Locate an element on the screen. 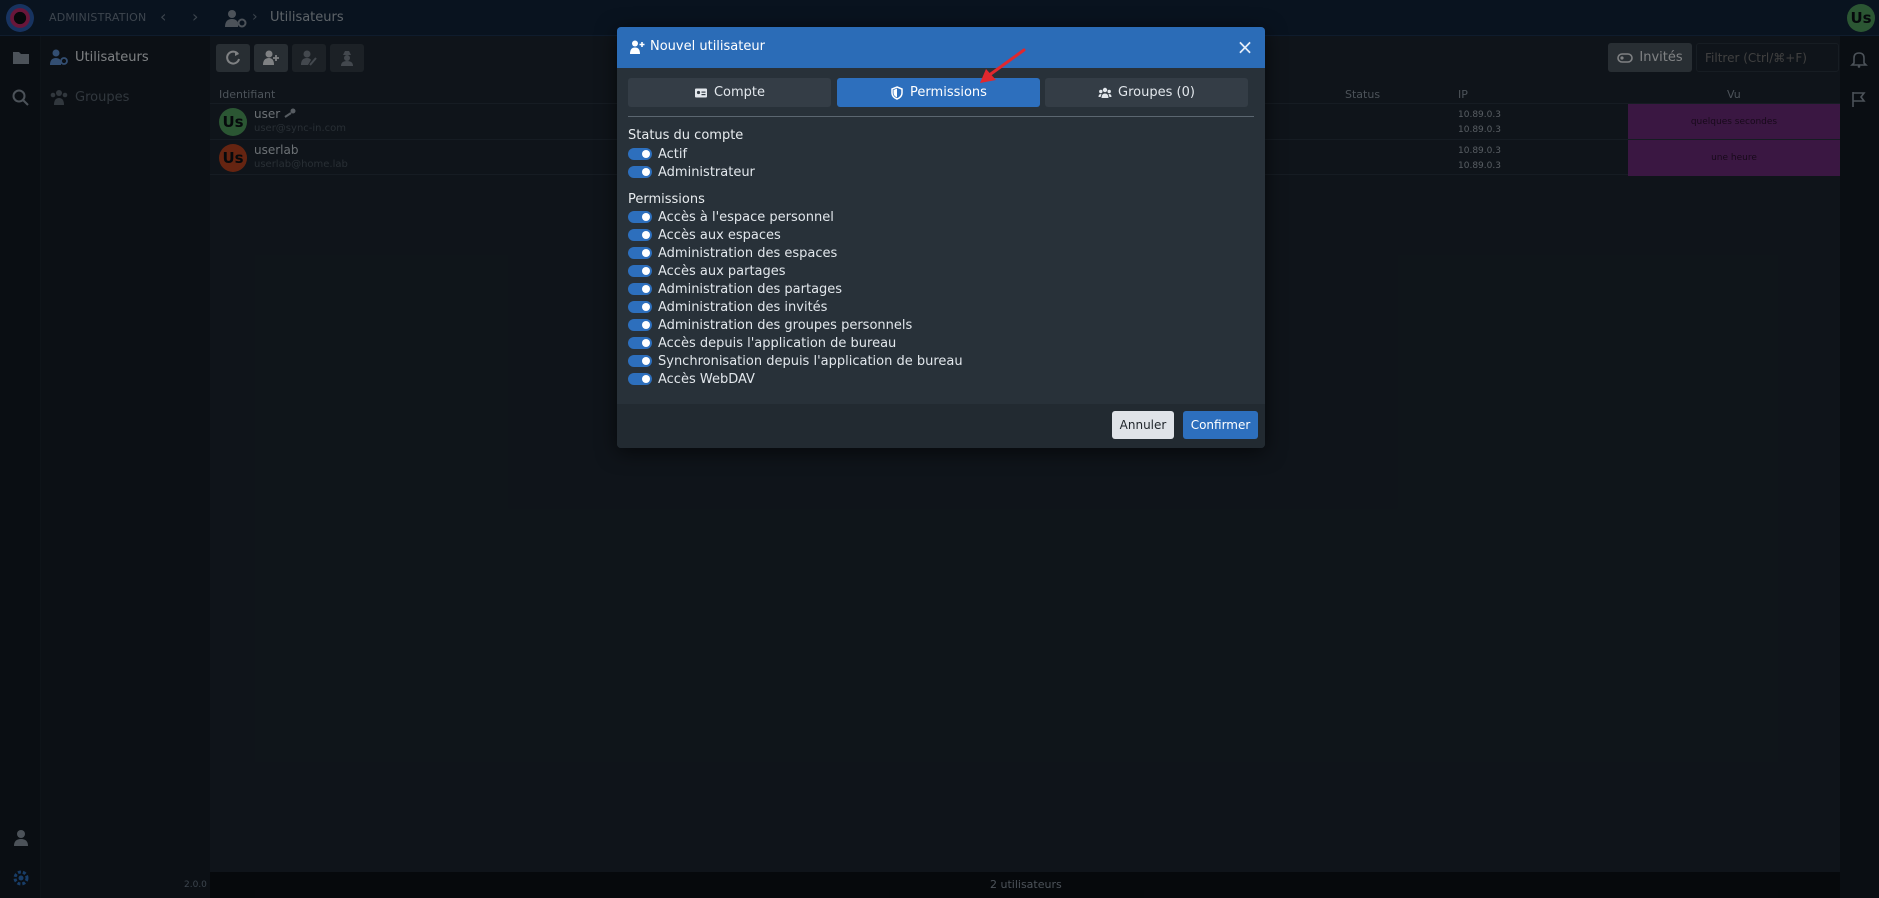 Image resolution: width=1879 pixels, height=898 pixels. tab-groups: Groupes (0) is located at coordinates (1146, 92).